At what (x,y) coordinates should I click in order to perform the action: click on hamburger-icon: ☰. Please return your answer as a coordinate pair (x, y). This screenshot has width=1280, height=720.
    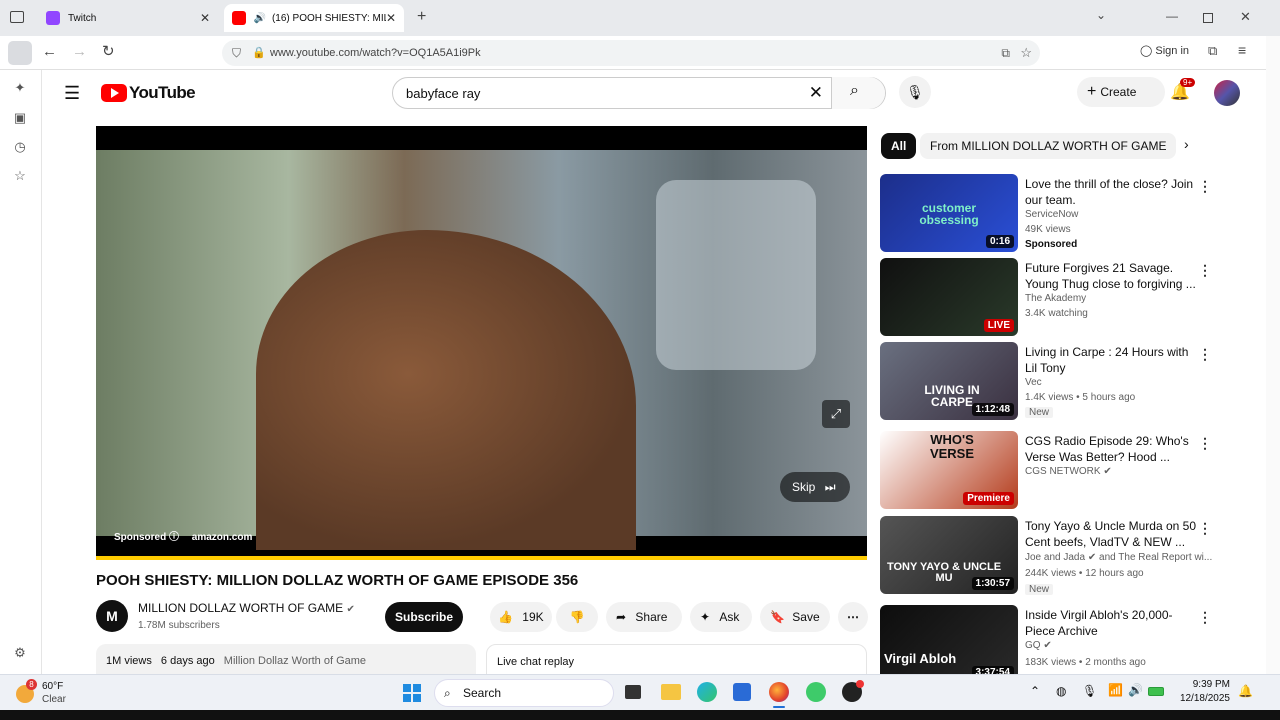
    Looking at the image, I should click on (72, 93).